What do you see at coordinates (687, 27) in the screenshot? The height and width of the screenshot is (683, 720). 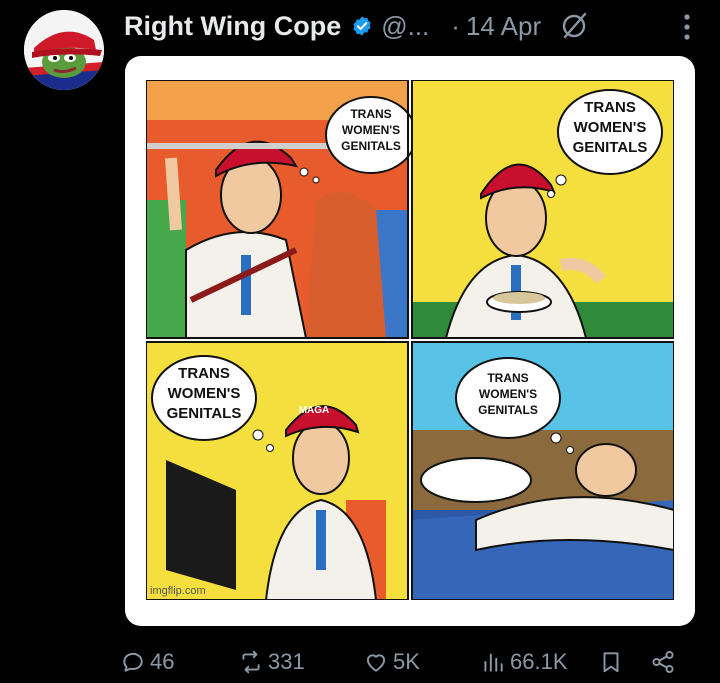 I see `more-icon` at bounding box center [687, 27].